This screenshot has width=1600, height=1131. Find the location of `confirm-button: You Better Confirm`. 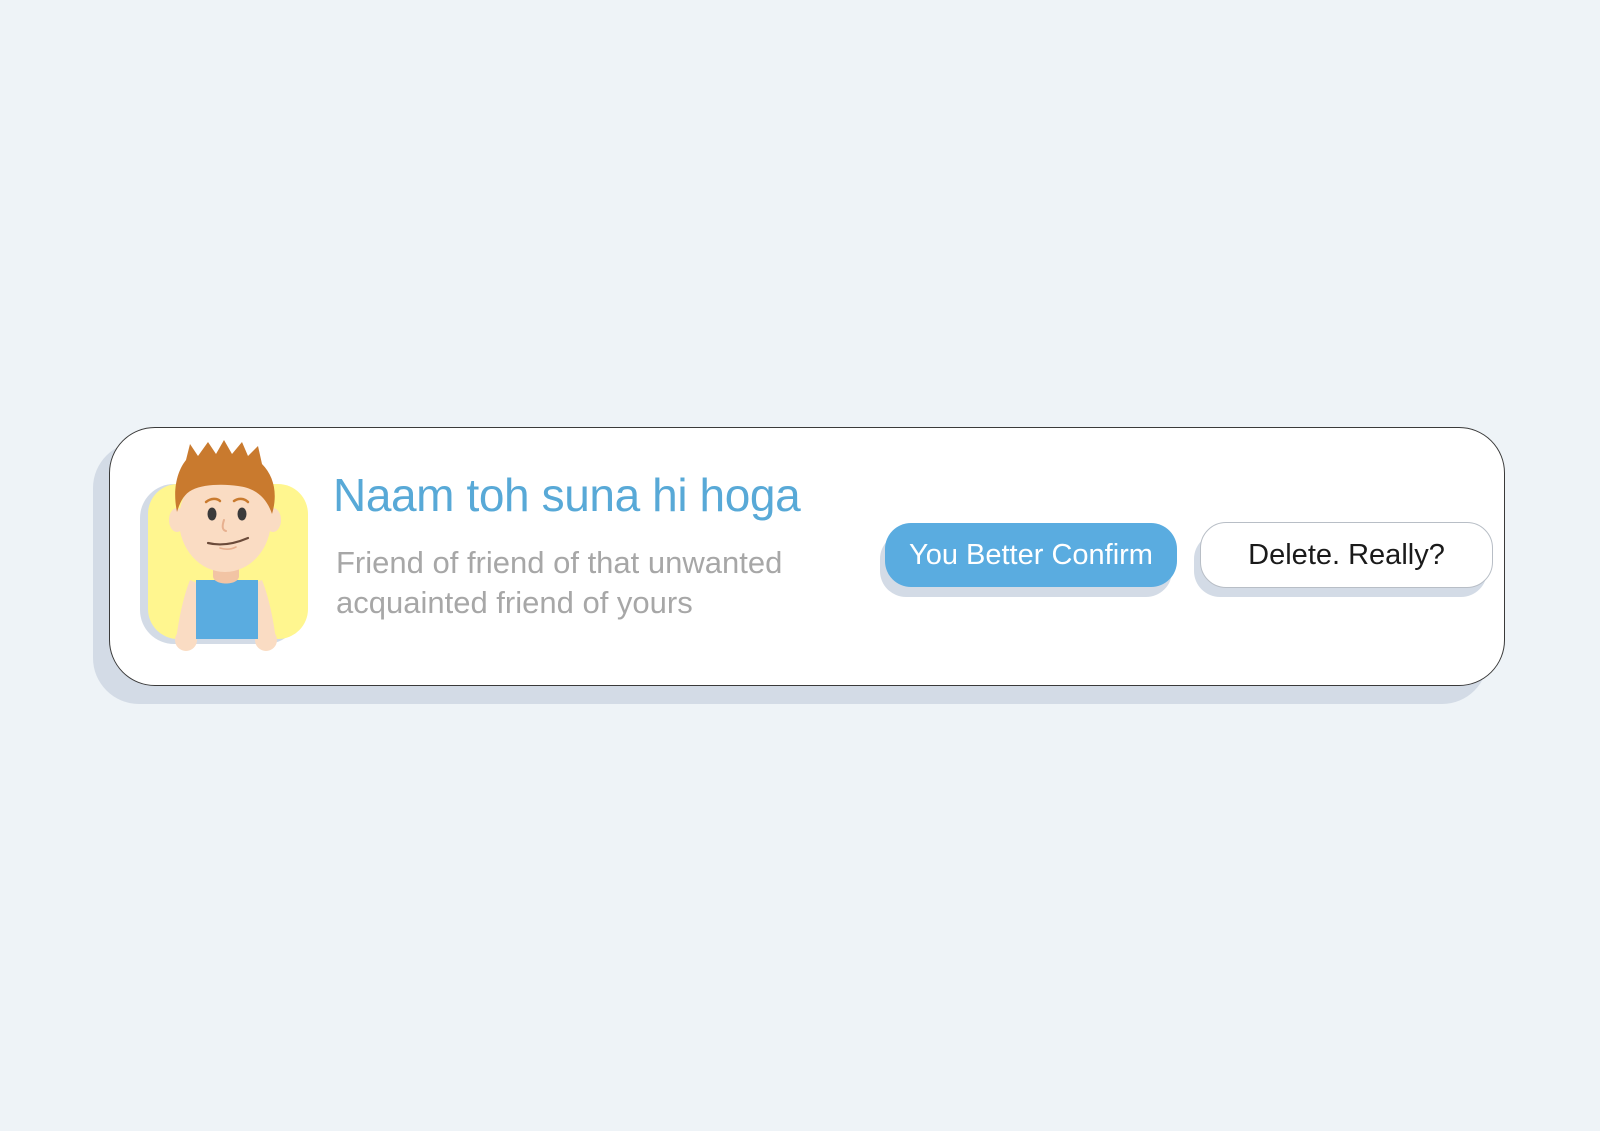

confirm-button: You Better Confirm is located at coordinates (1031, 555).